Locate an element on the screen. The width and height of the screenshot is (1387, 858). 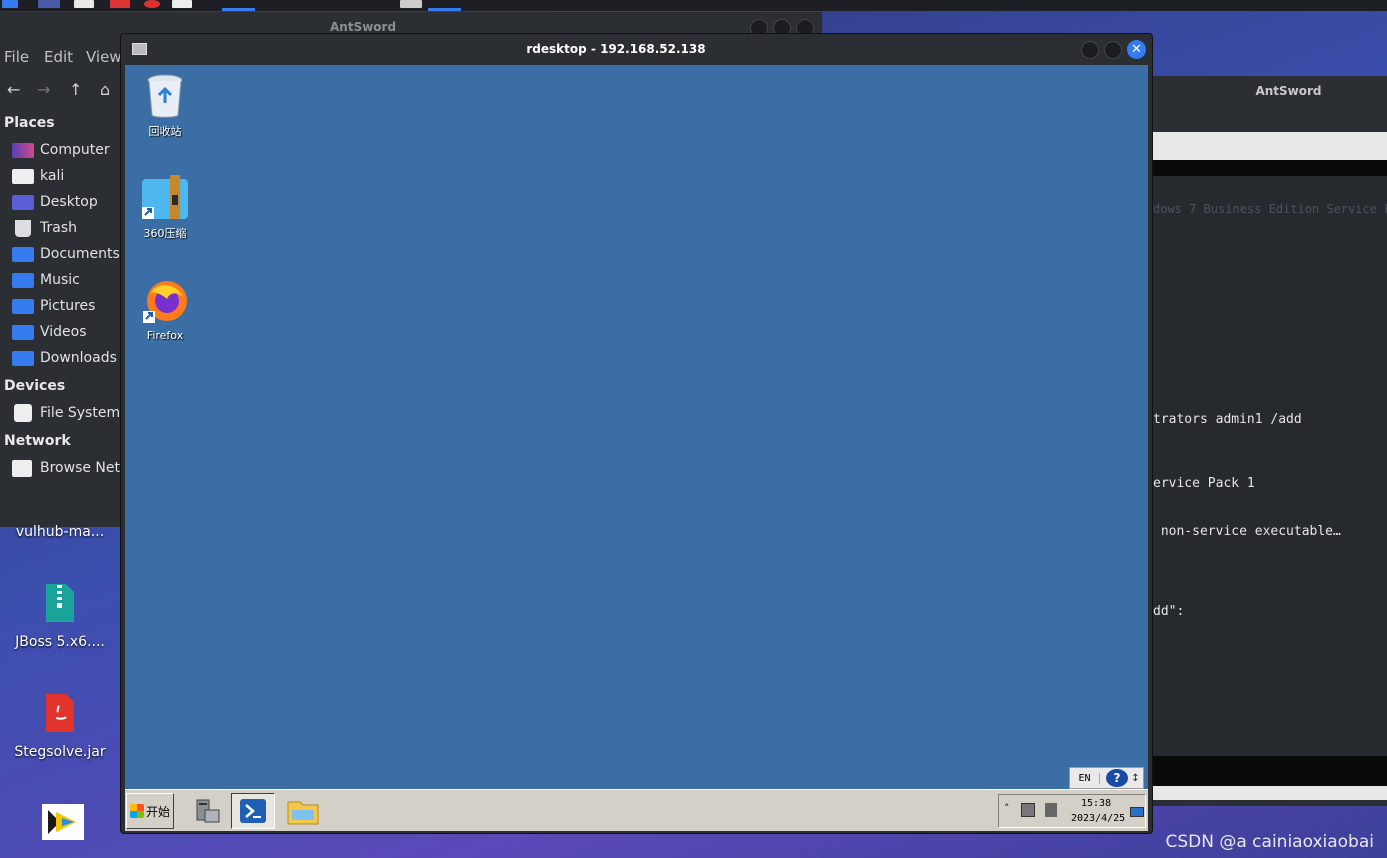
computer-icon is located at coordinates (23, 150).